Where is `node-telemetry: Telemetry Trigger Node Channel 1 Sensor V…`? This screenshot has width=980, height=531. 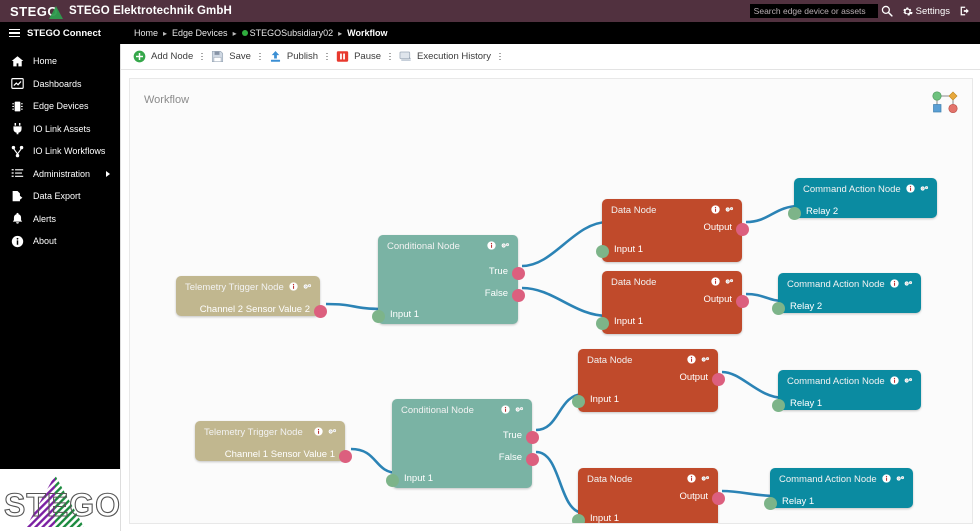 node-telemetry: Telemetry Trigger Node Channel 1 Sensor V… is located at coordinates (273, 442).